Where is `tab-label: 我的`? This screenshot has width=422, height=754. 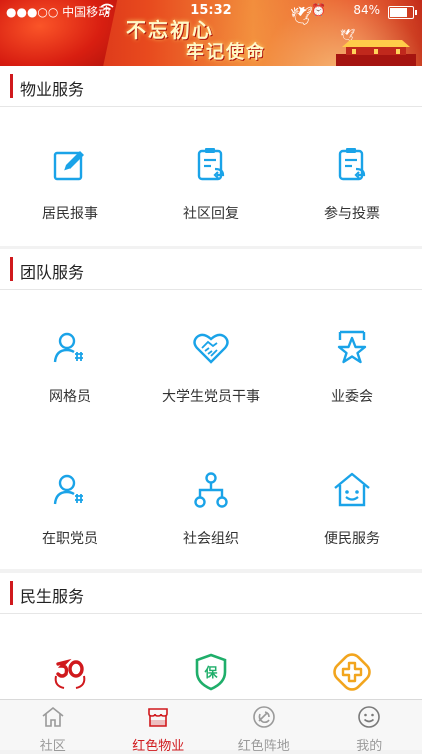 tab-label: 我的 is located at coordinates (369, 744).